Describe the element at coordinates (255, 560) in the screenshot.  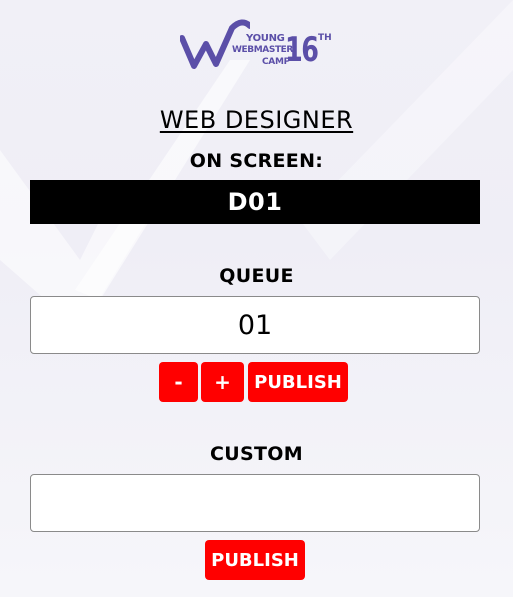
I see `custom-publish-button: PUBLISH` at that location.